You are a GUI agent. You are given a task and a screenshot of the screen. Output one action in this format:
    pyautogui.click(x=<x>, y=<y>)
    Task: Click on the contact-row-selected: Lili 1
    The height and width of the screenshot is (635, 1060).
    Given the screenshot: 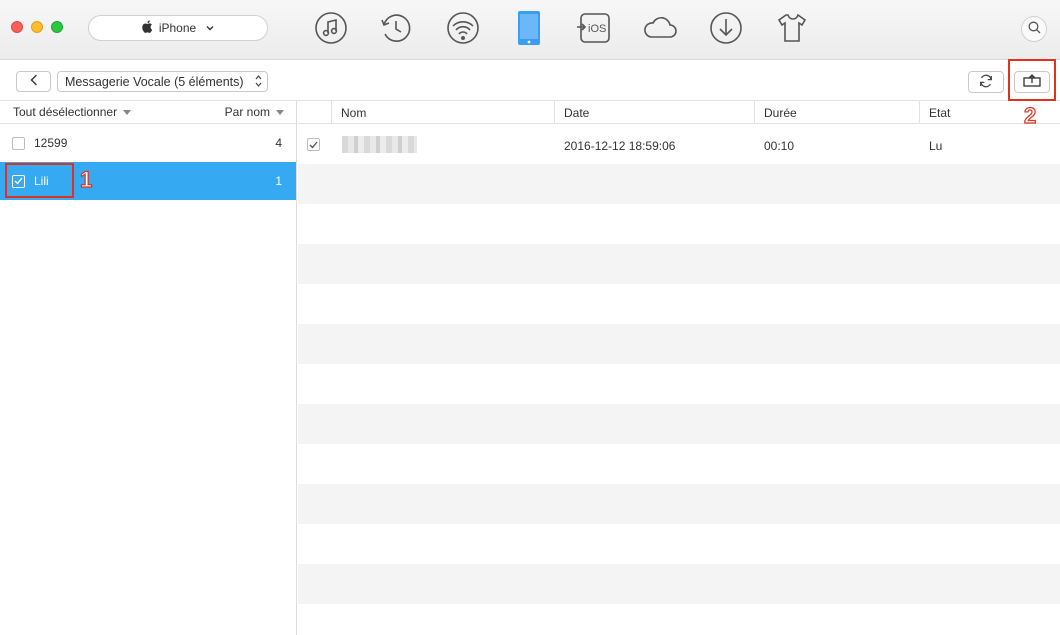 What is the action you would take?
    pyautogui.click(x=148, y=181)
    